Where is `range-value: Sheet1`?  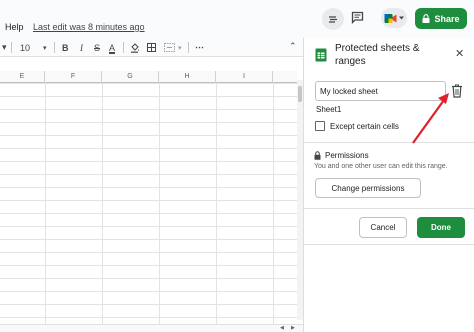 range-value: Sheet1 is located at coordinates (328, 109).